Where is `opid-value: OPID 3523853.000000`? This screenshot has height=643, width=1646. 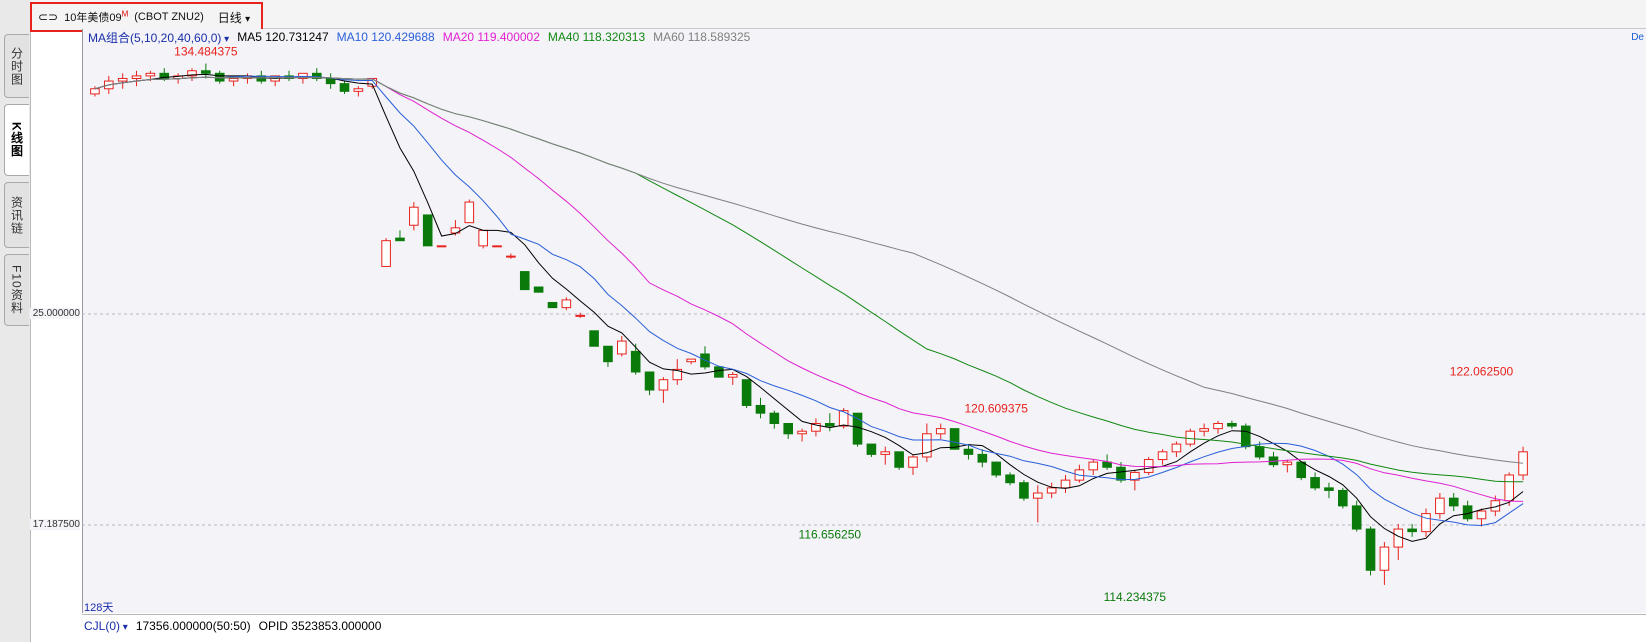
opid-value: OPID 3523853.000000 is located at coordinates (320, 626).